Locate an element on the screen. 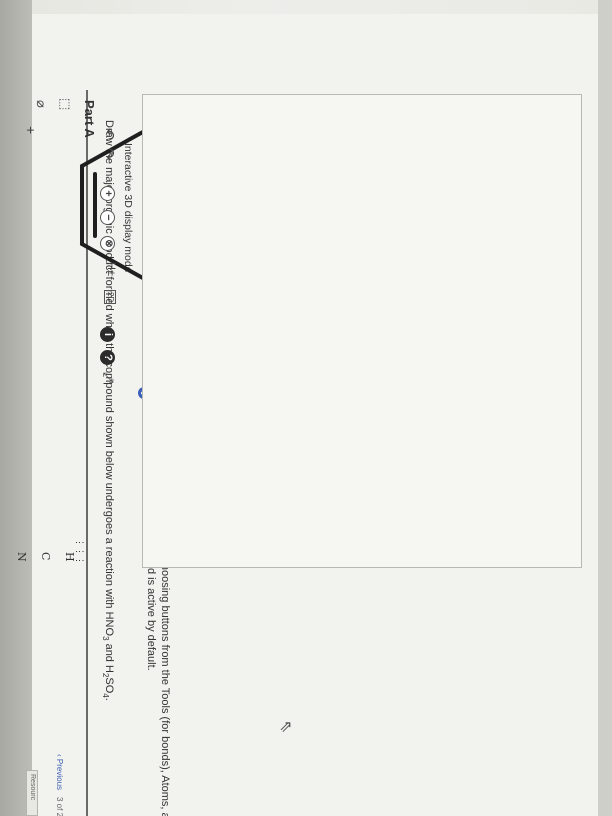 This screenshot has width=612, height=816. undo-icon: ↶ is located at coordinates (108, 134).